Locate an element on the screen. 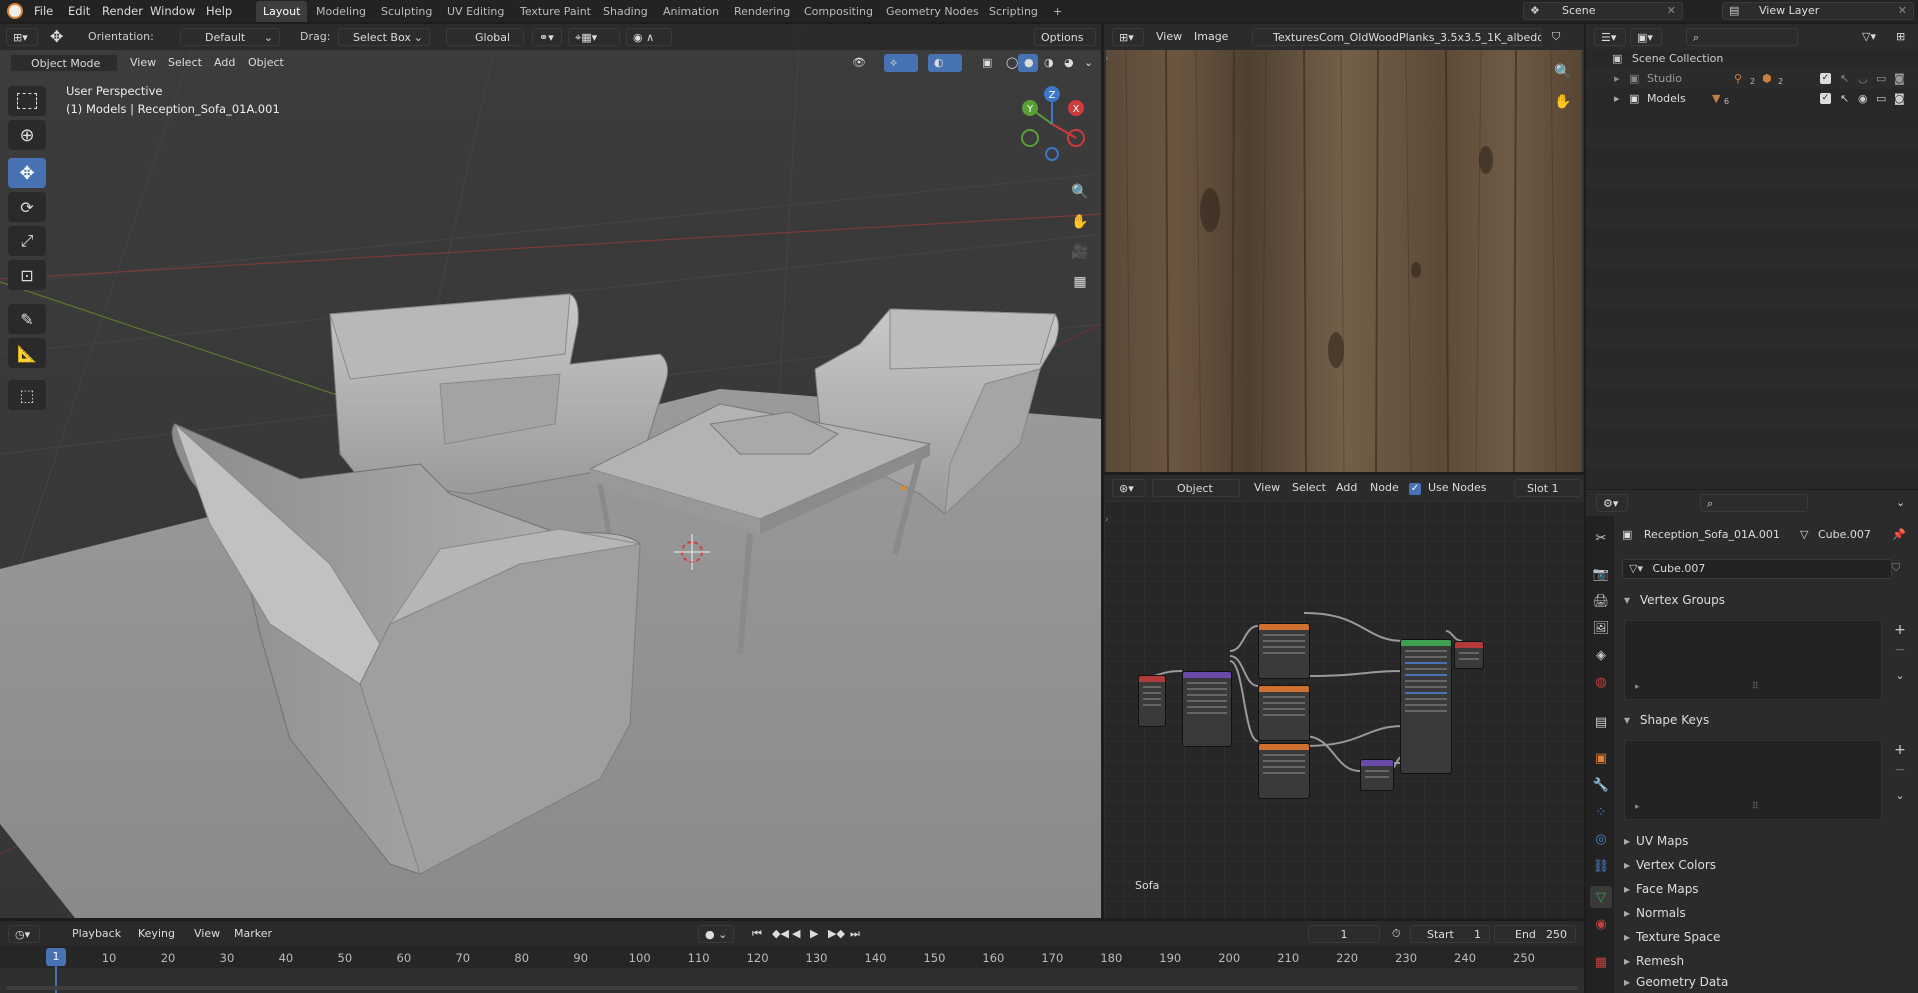 The width and height of the screenshot is (1918, 993). tab-modeling: Modeling is located at coordinates (341, 11).